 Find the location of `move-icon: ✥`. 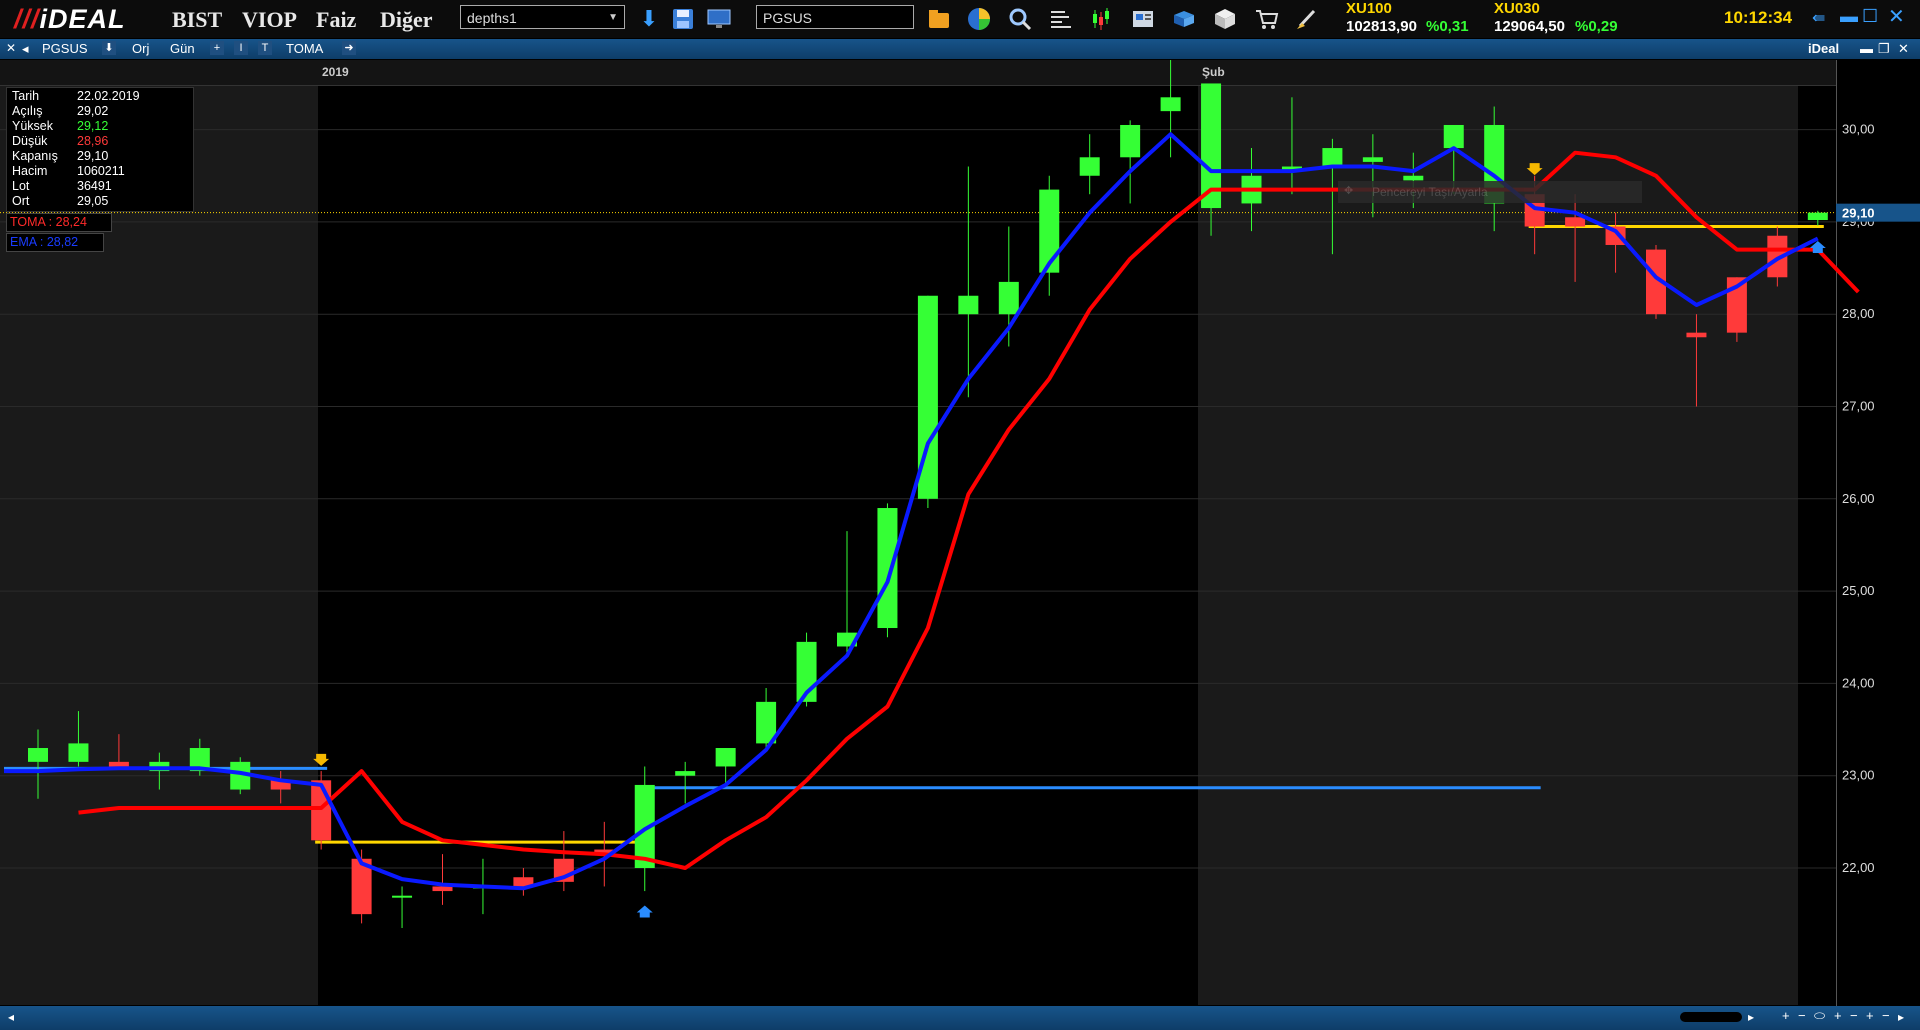

move-icon: ✥ is located at coordinates (1349, 191).